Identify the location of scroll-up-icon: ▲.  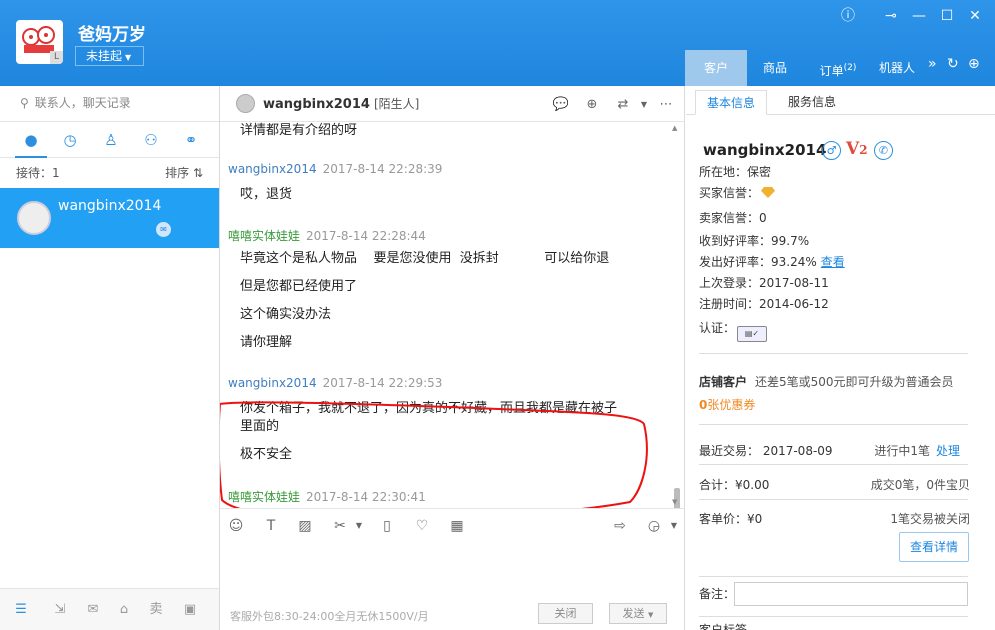
(674, 128).